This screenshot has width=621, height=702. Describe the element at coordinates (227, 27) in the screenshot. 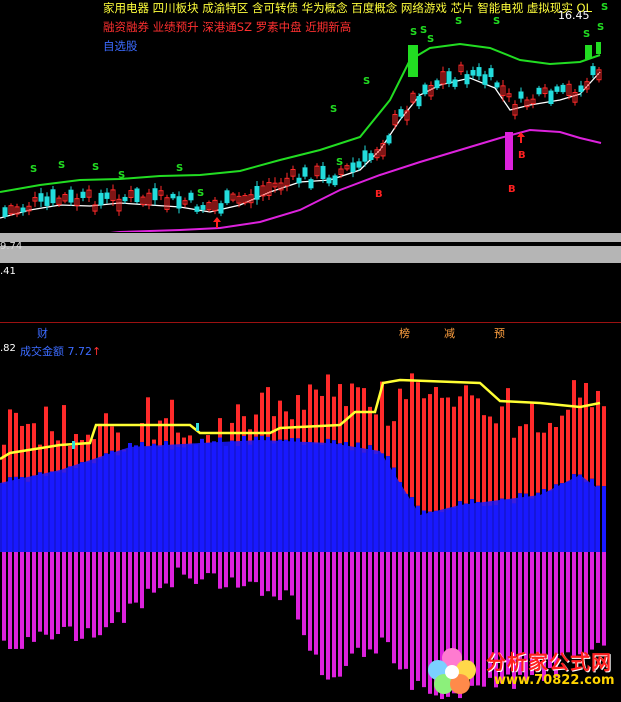

I see `concept-tags-2: 融资融券 业绩预升 深港通SZ 罗素中盘 近期新高` at that location.